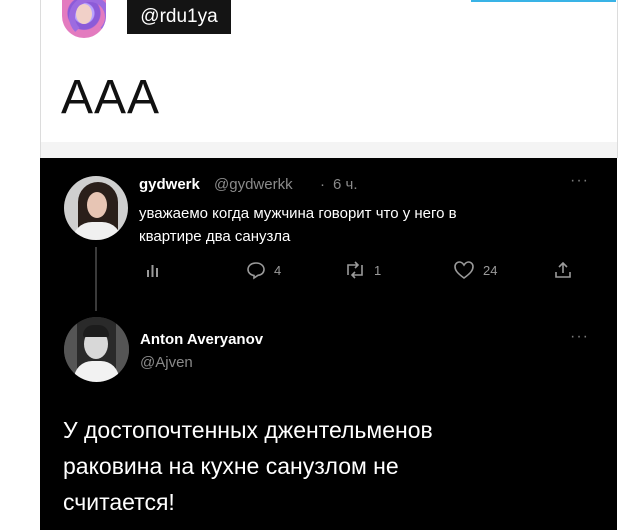 Image resolution: width=640 pixels, height=530 pixels. I want to click on top-user-handle: @rdu1ya, so click(179, 17).